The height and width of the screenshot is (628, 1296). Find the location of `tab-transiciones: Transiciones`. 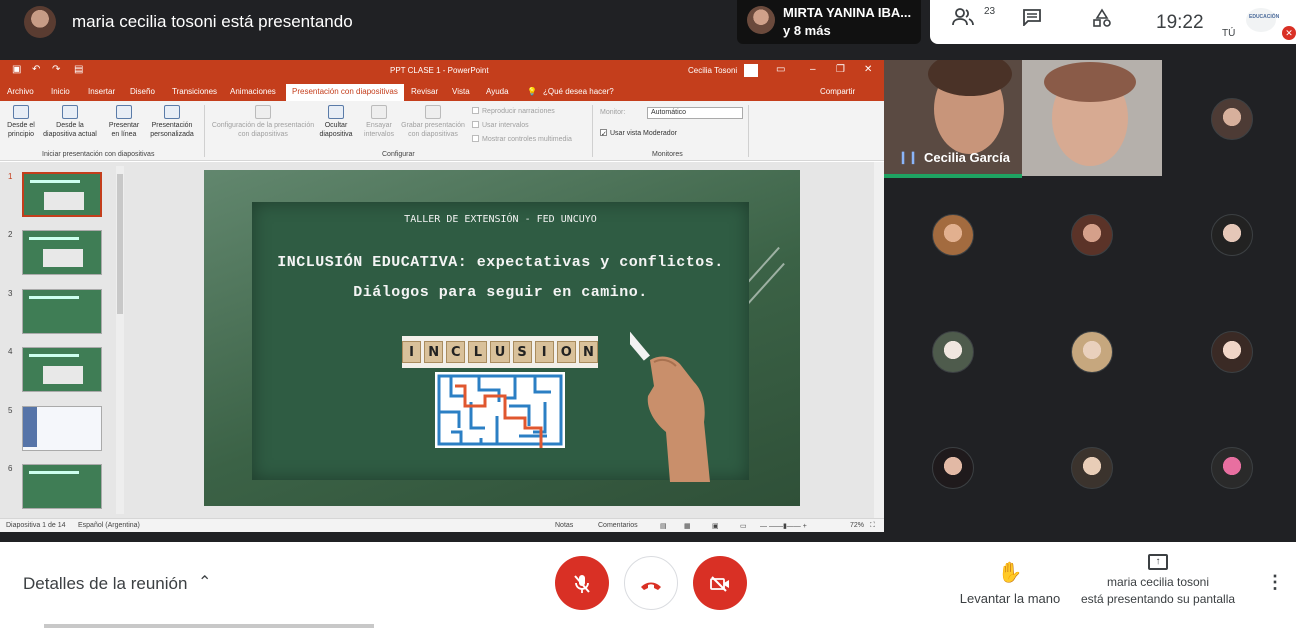

tab-transiciones: Transiciones is located at coordinates (194, 91).